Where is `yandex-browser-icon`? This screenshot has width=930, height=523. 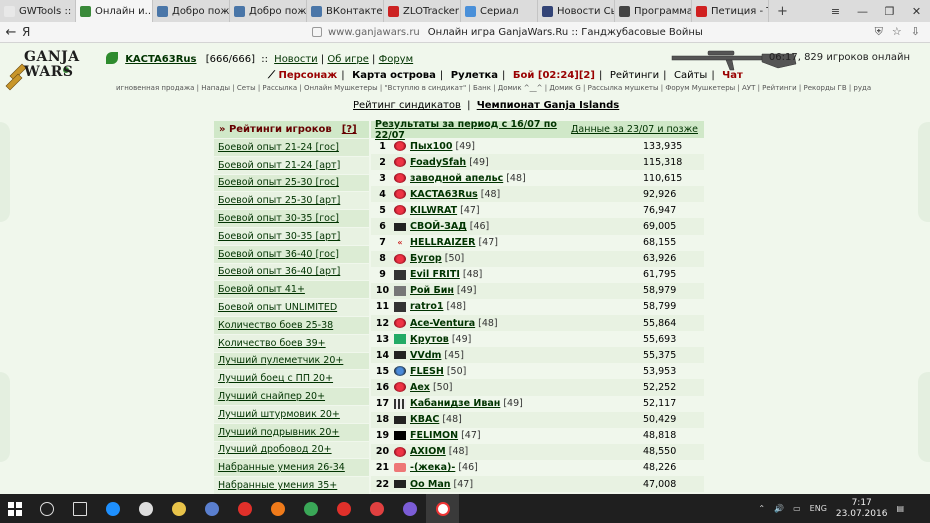 yandex-browser-icon is located at coordinates (442, 508).